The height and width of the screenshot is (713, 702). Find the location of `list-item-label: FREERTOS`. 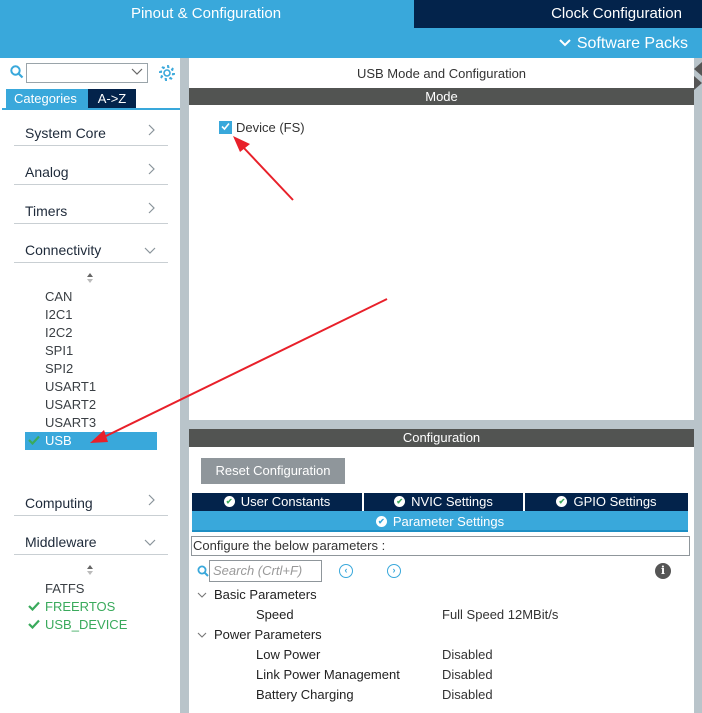

list-item-label: FREERTOS is located at coordinates (80, 606).